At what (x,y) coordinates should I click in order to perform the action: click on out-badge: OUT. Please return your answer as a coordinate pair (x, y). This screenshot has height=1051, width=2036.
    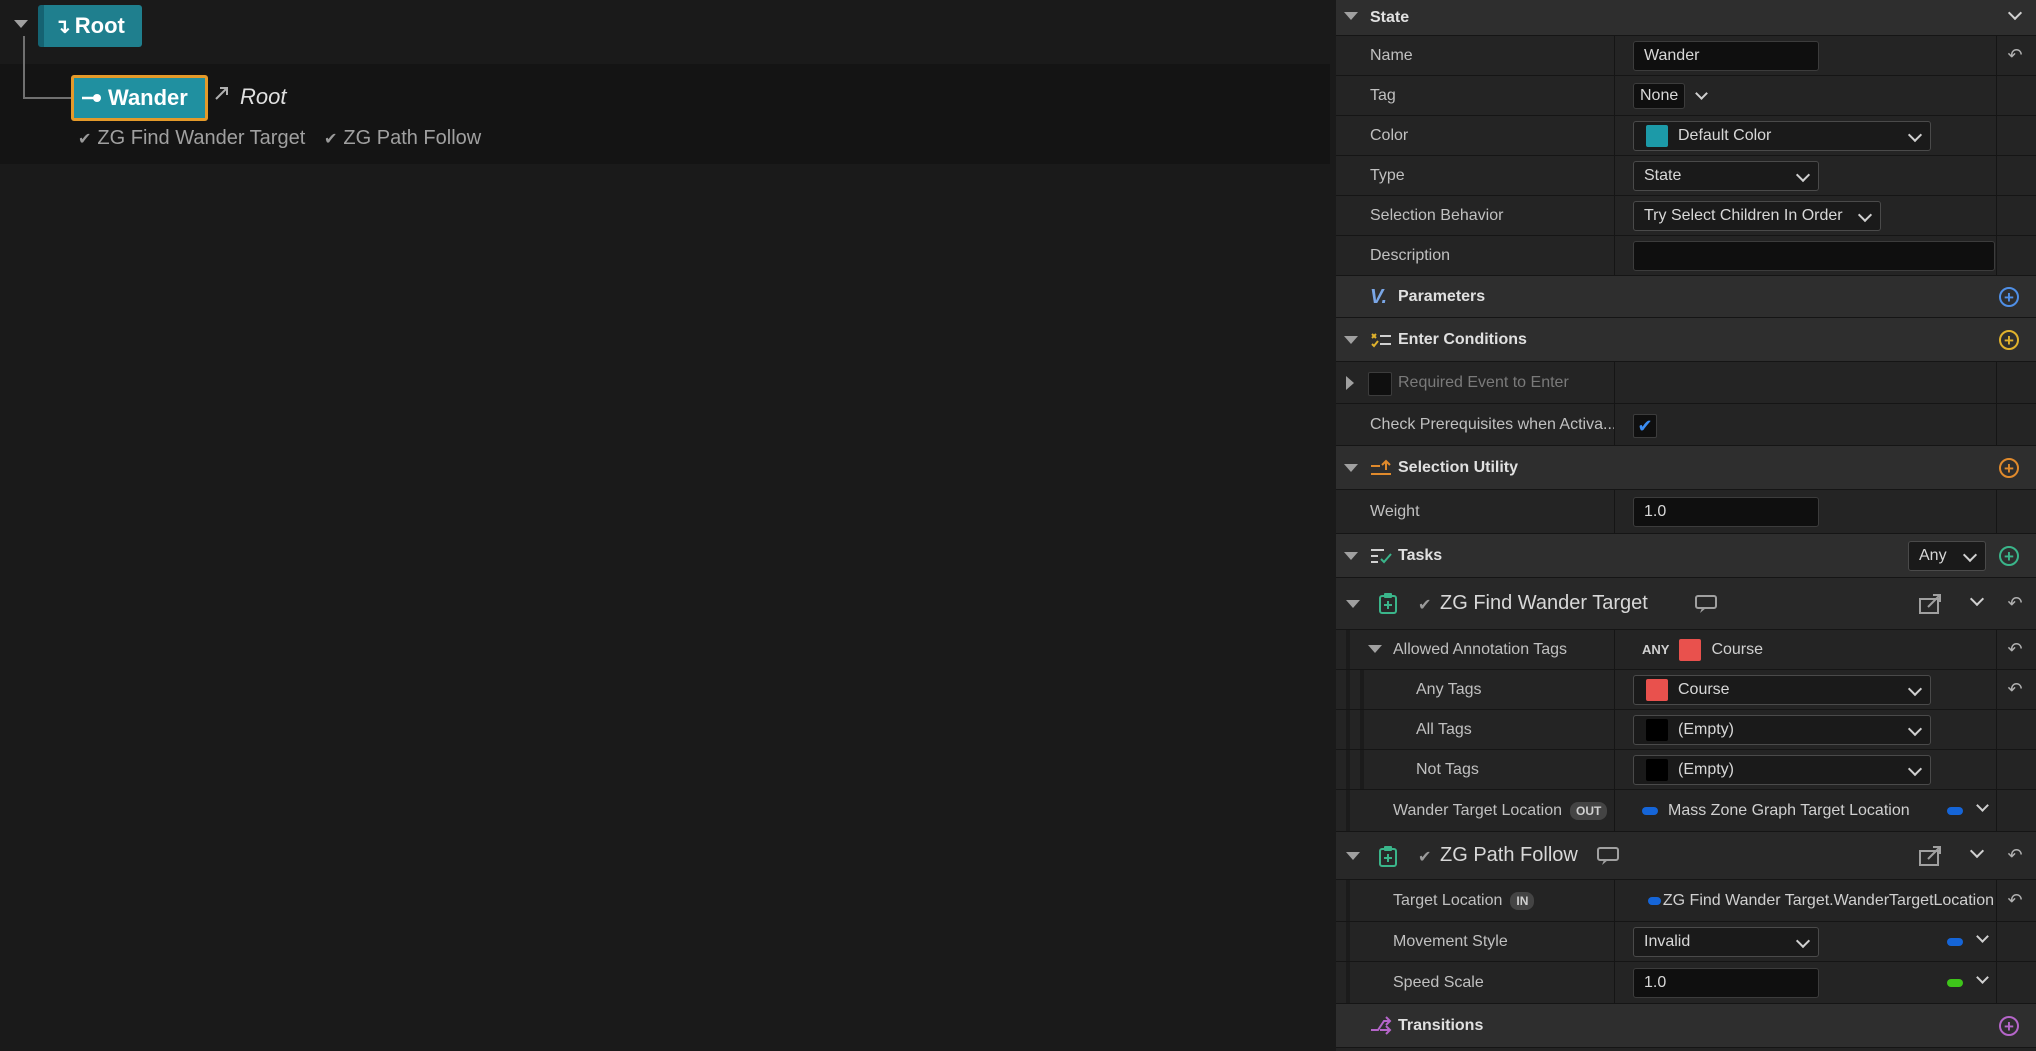
    Looking at the image, I should click on (1589, 810).